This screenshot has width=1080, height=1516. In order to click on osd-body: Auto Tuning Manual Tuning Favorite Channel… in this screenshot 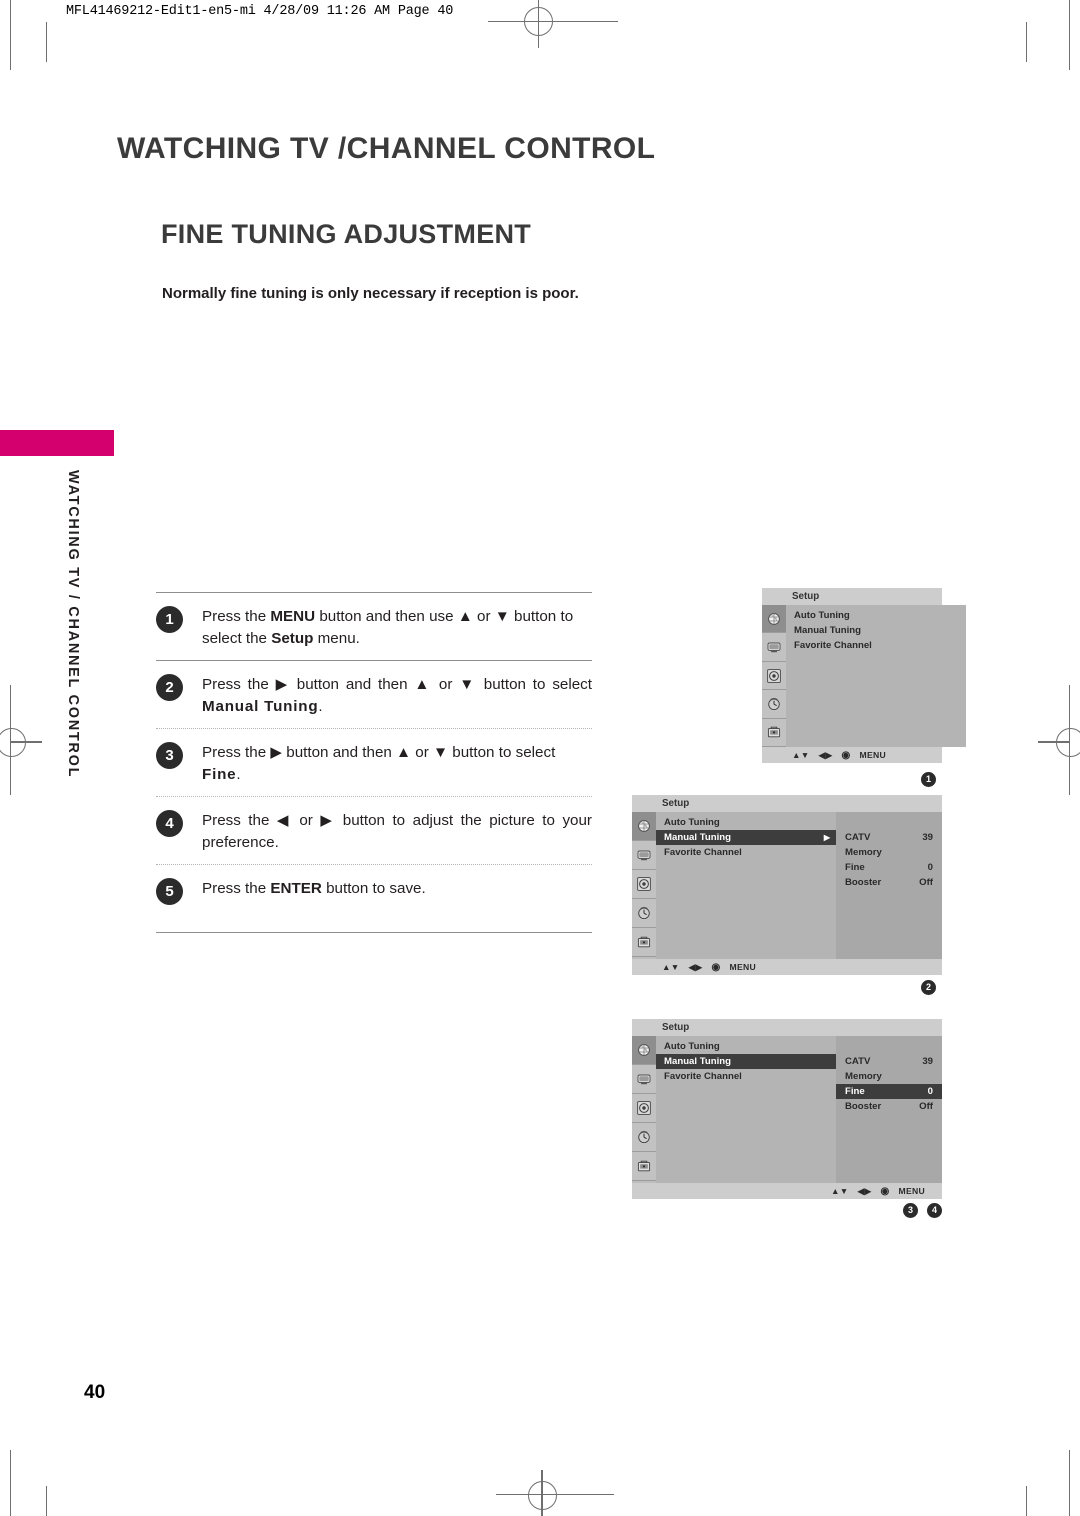, I will do `click(787, 1109)`.